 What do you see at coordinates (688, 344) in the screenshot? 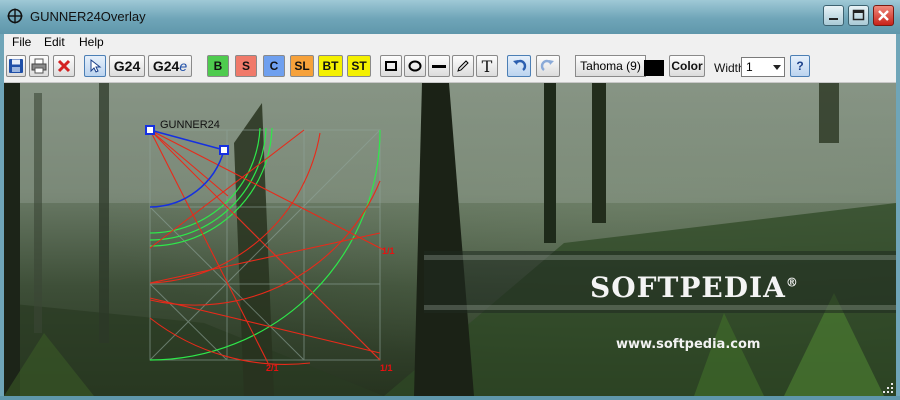
I see `watermark-url: www.softpedia.com` at bounding box center [688, 344].